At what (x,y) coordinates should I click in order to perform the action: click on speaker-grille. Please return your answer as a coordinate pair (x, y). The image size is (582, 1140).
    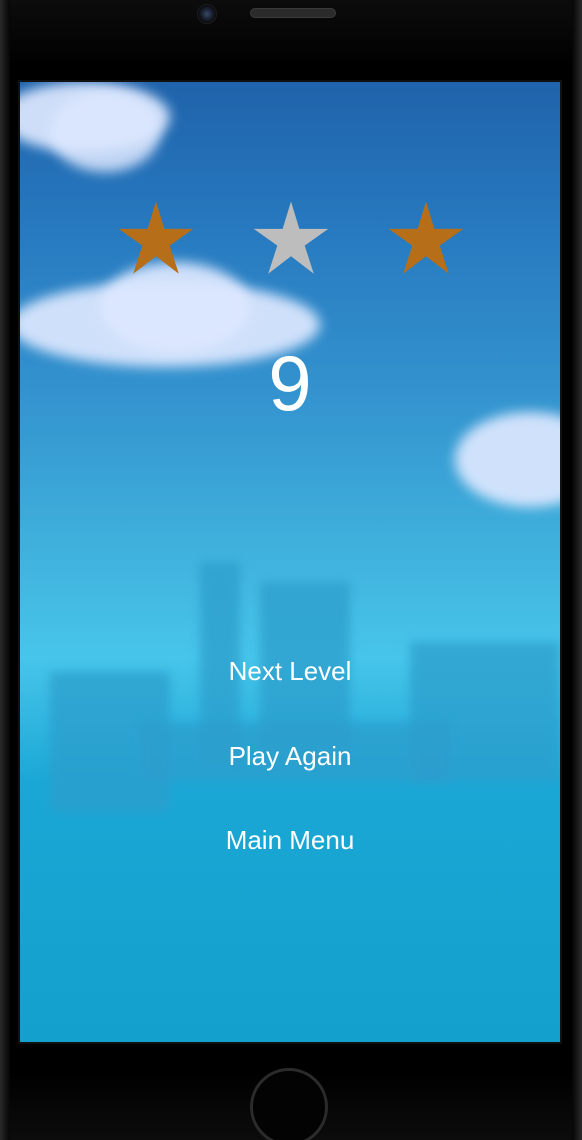
    Looking at the image, I should click on (293, 13).